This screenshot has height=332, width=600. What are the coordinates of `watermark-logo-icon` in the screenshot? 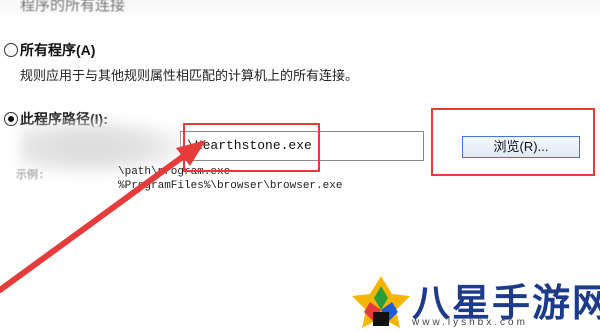 It's located at (381, 302).